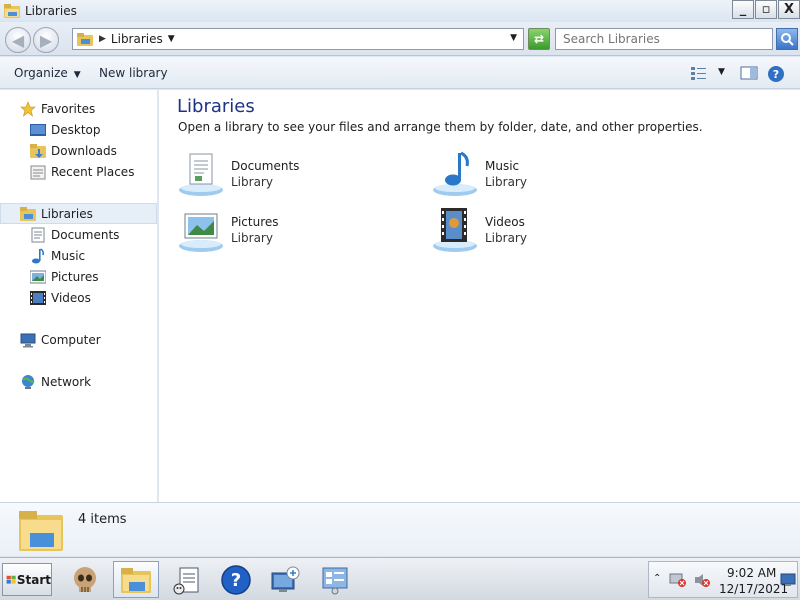 Image resolution: width=800 pixels, height=600 pixels. Describe the element at coordinates (766, 9) in the screenshot. I see `maximize-button: ▫` at that location.